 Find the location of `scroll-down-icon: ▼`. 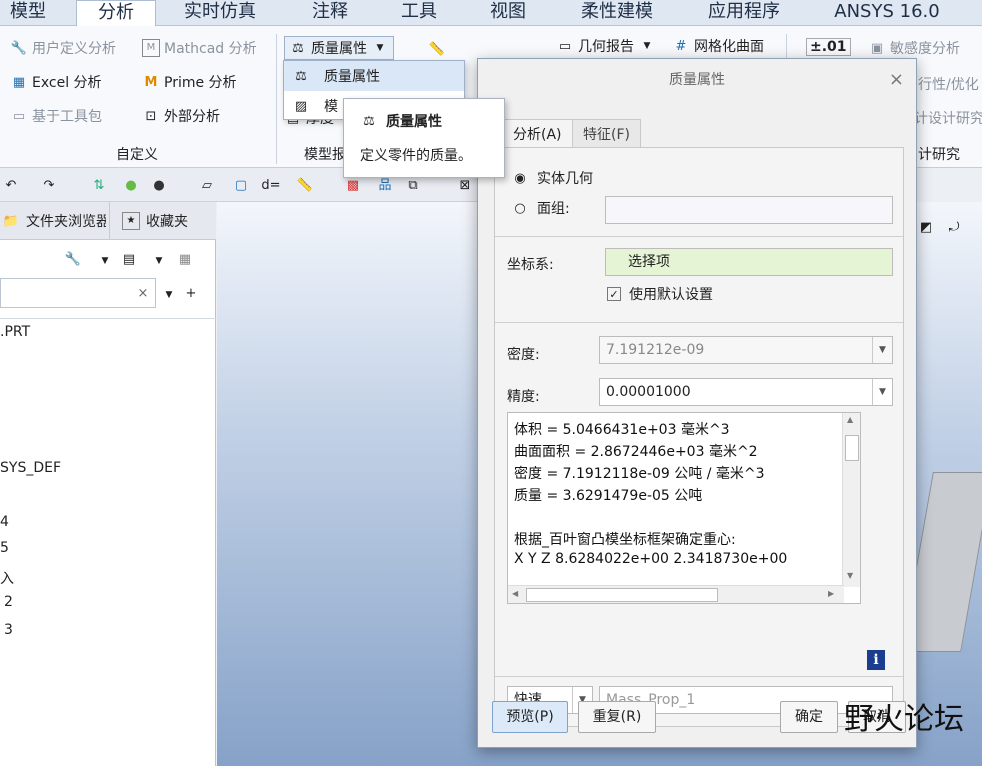

scroll-down-icon: ▼ is located at coordinates (850, 575).